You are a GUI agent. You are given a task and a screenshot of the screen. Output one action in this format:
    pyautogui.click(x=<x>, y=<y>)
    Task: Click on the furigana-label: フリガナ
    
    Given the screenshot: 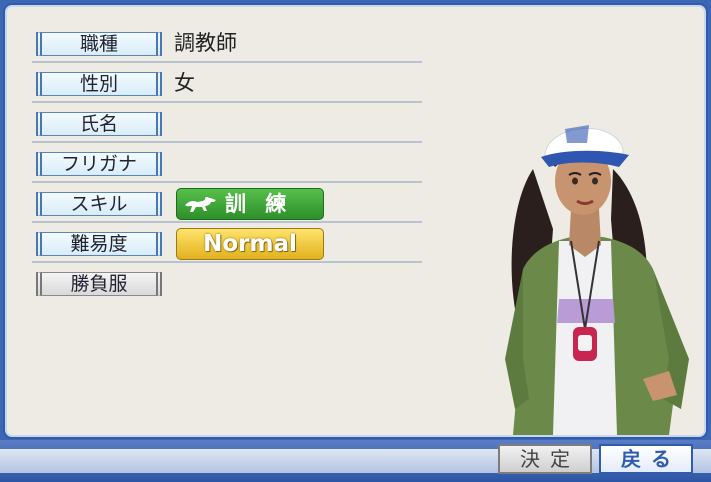 What is the action you would take?
    pyautogui.click(x=99, y=164)
    